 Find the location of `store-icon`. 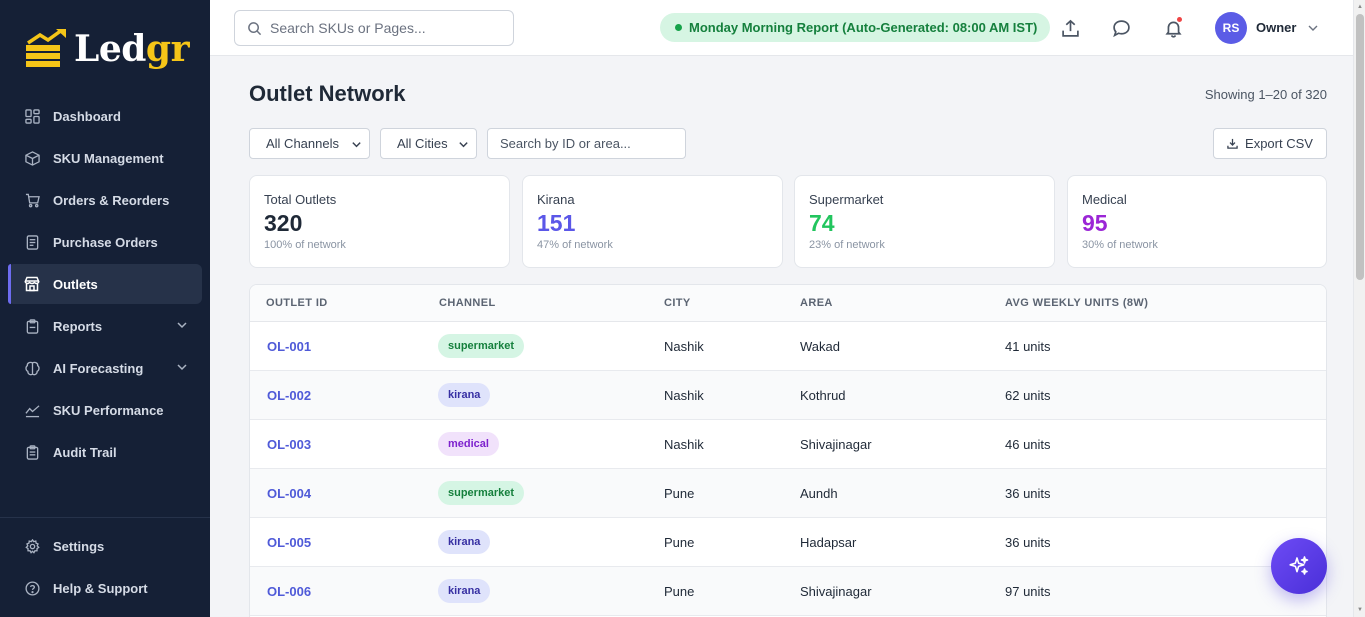

store-icon is located at coordinates (32, 284).